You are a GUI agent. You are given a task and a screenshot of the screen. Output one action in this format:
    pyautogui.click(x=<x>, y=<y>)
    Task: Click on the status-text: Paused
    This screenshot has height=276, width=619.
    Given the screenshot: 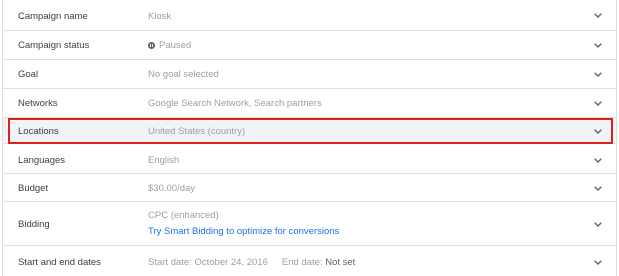 What is the action you would take?
    pyautogui.click(x=175, y=45)
    